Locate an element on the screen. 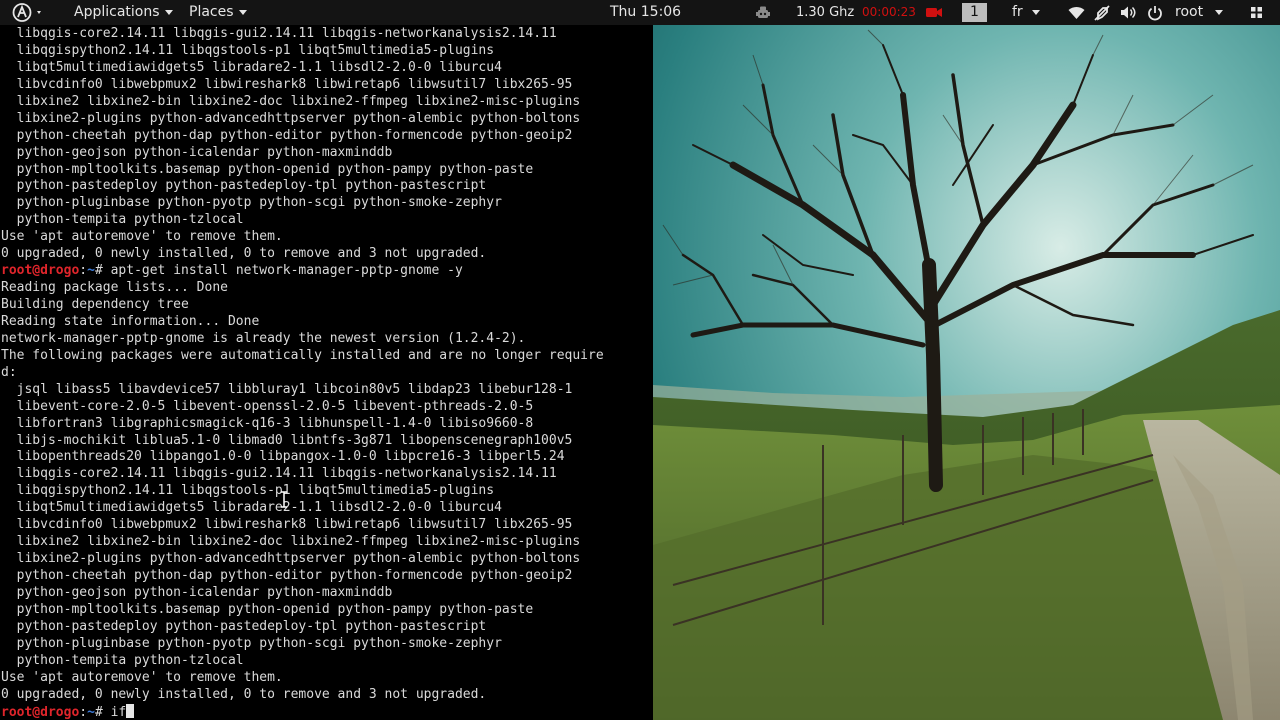 The image size is (1280, 720). prompt-line: root@drogo:~# if is located at coordinates (327, 711).